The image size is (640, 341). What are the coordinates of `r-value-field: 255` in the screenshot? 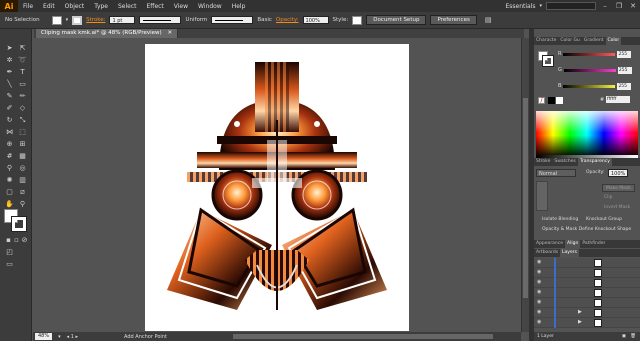 It's located at (624, 54).